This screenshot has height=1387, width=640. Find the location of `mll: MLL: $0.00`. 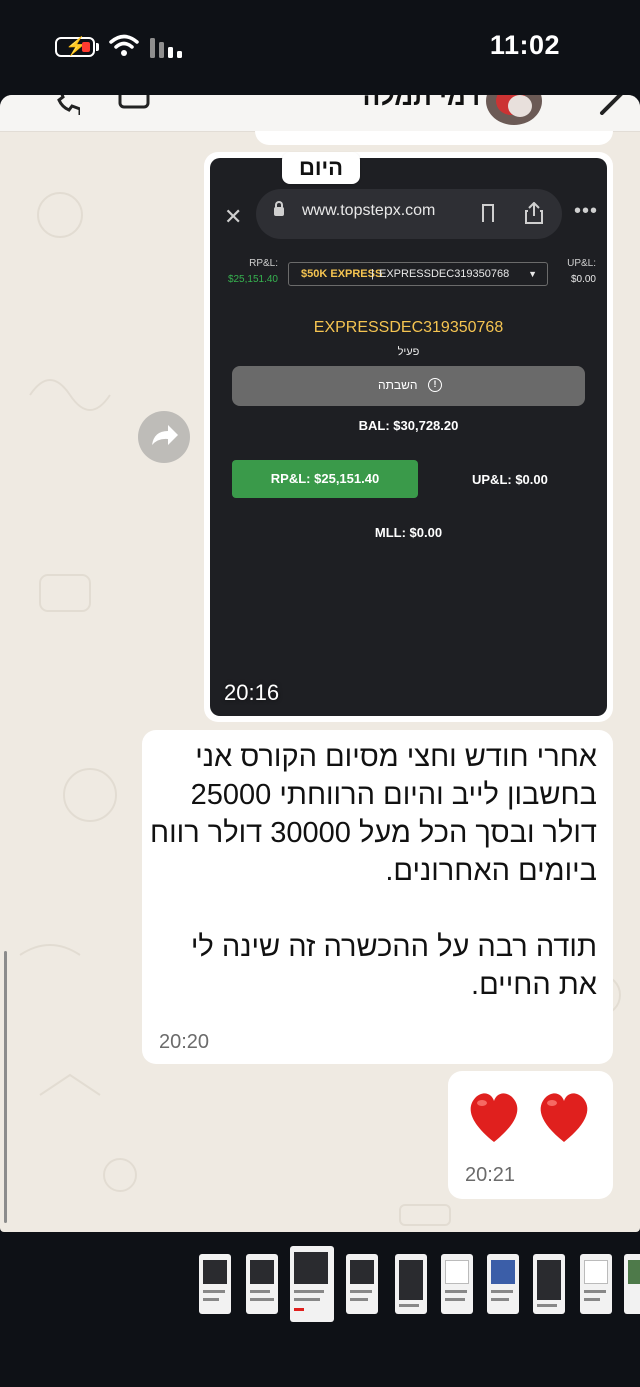

mll: MLL: $0.00 is located at coordinates (408, 532).